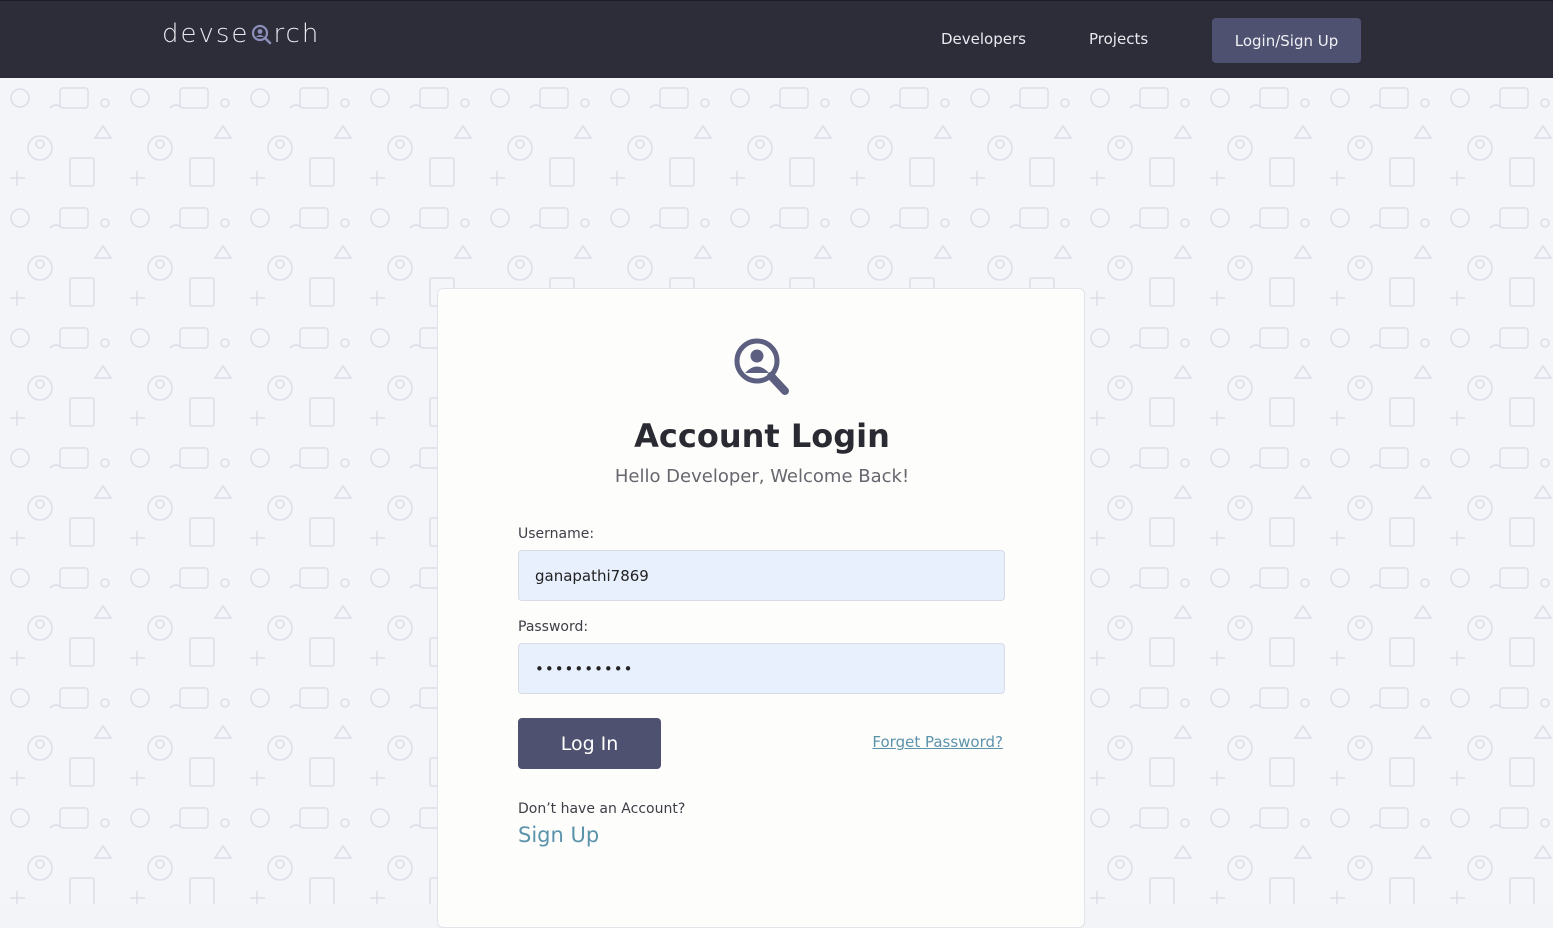 The width and height of the screenshot is (1553, 928). Describe the element at coordinates (1286, 40) in the screenshot. I see `login-signup-button: Login/Sign Up` at that location.